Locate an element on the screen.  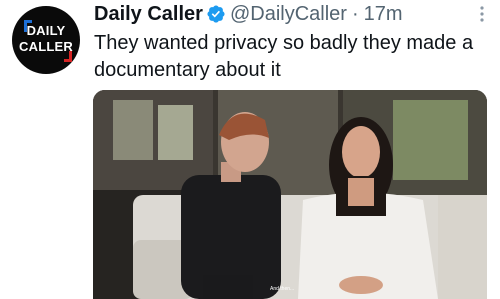
author-handle: @DailyCaller is located at coordinates (288, 14).